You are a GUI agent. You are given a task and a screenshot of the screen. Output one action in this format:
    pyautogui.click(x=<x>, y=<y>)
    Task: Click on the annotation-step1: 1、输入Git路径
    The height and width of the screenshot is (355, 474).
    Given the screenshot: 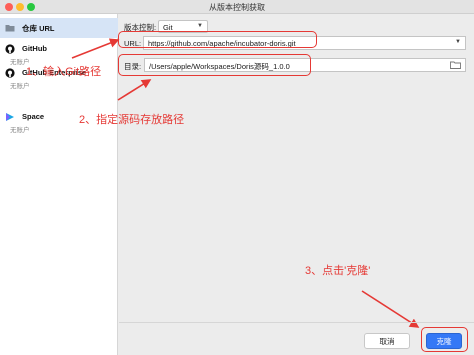 What is the action you would take?
    pyautogui.click(x=64, y=72)
    